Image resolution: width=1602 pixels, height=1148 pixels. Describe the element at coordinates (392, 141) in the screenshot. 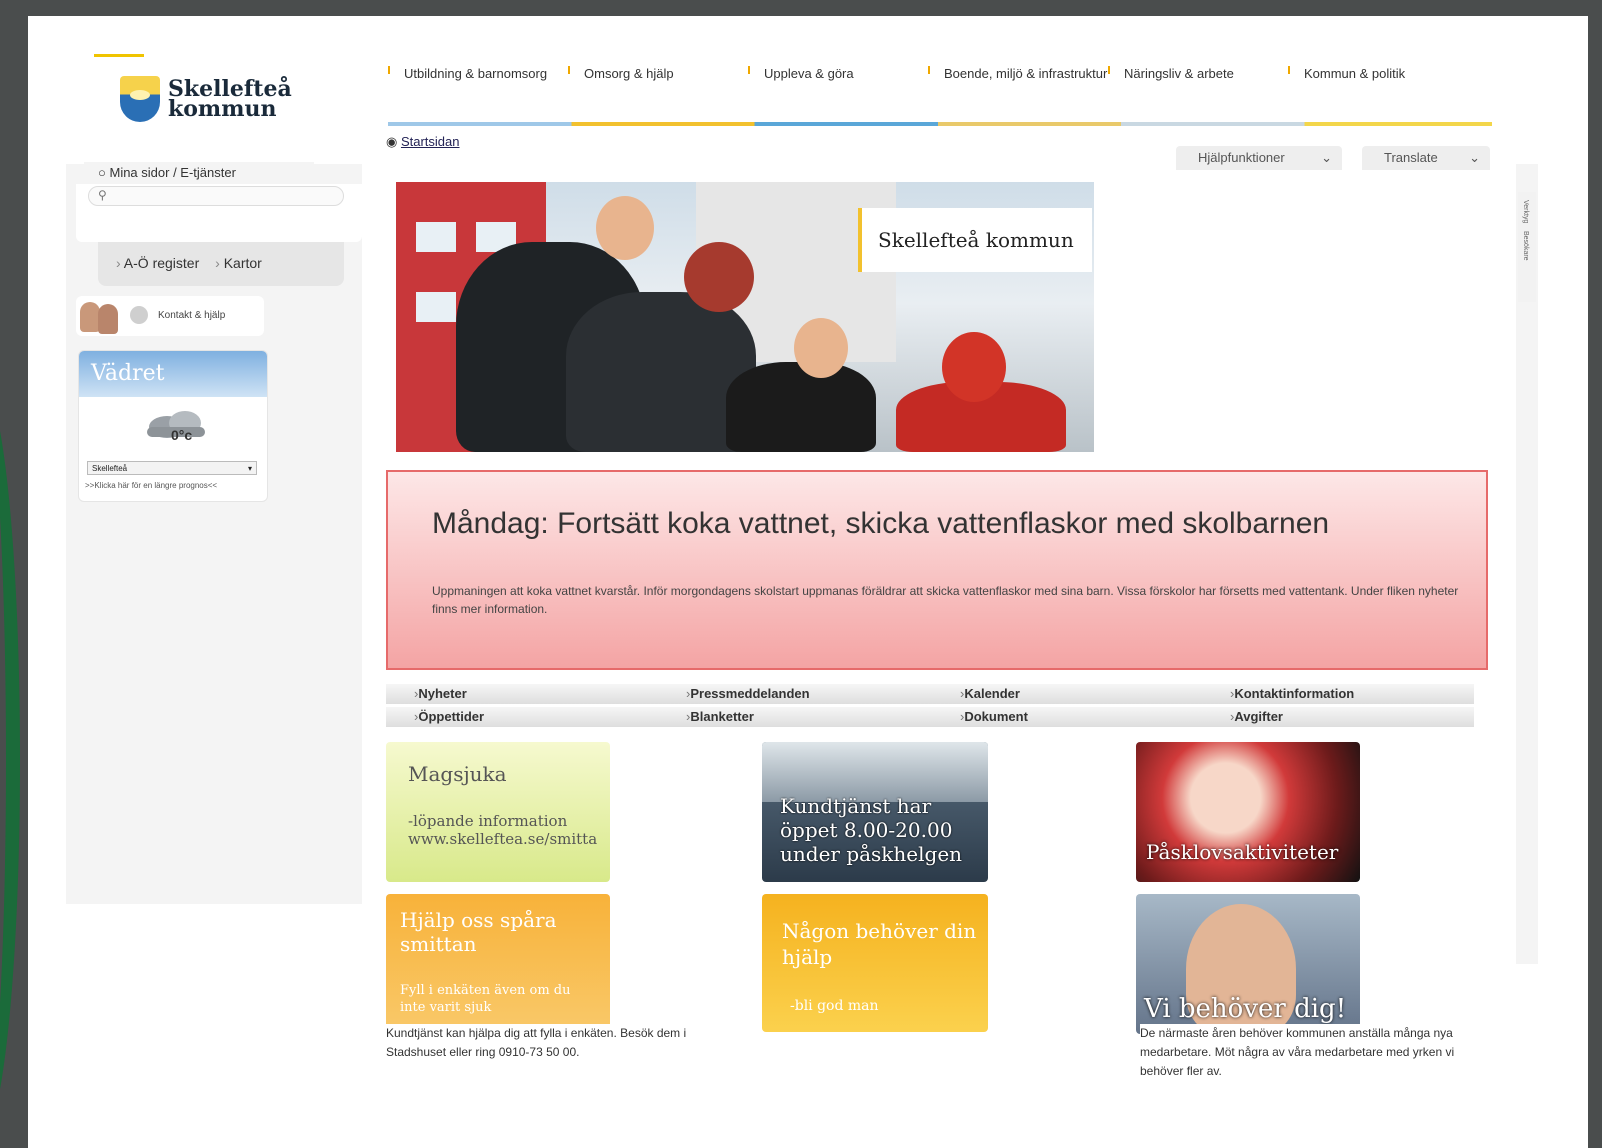

I see `home-icon: ◉` at that location.